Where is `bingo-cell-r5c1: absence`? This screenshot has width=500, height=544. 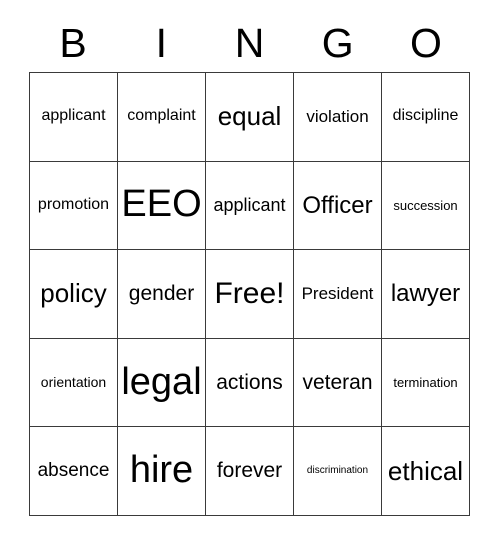 bingo-cell-r5c1: absence is located at coordinates (74, 471).